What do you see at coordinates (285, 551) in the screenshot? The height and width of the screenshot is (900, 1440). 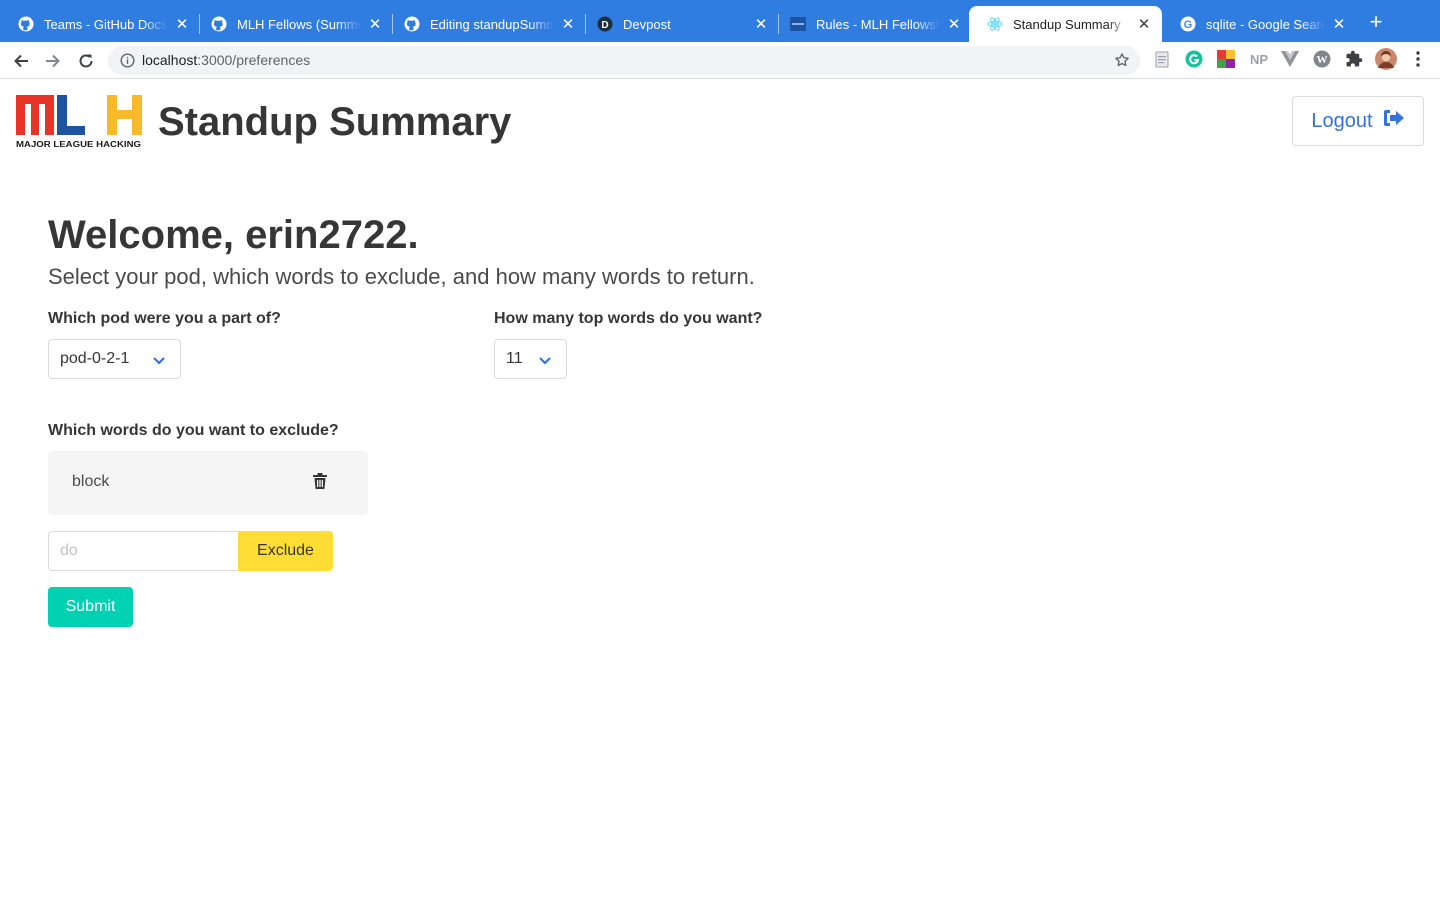 I see `exclude-button: Exclude` at bounding box center [285, 551].